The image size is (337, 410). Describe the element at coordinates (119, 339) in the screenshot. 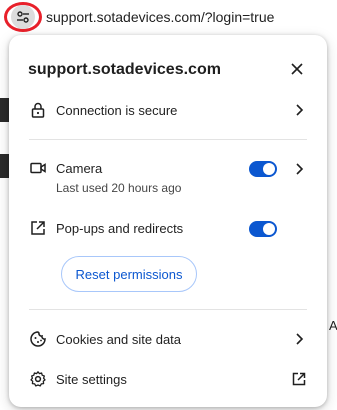

I see `cookies-label: Cookies and site data` at that location.